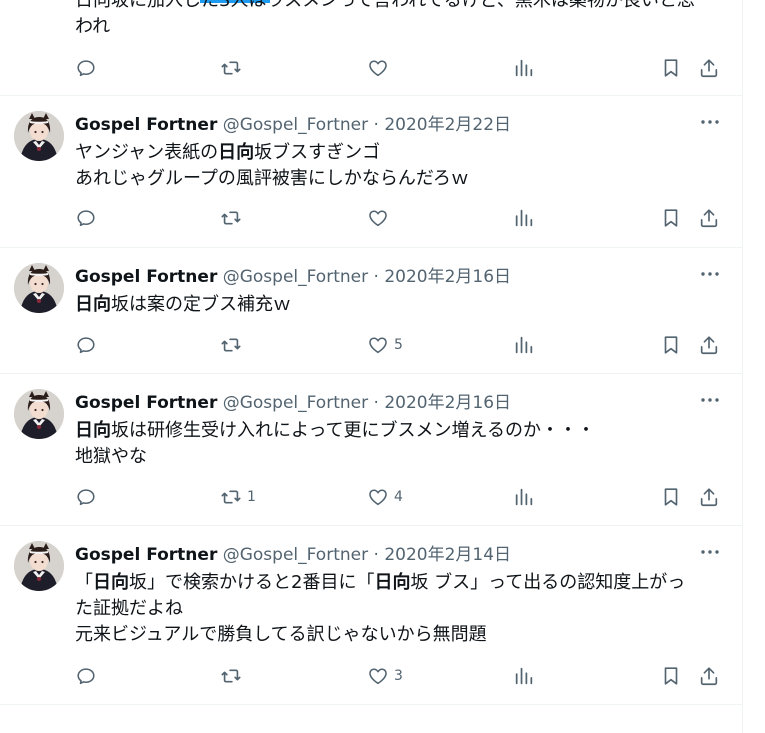  I want to click on tweet-text: 日向坂は案の定ブス補充ｗ, so click(183, 305).